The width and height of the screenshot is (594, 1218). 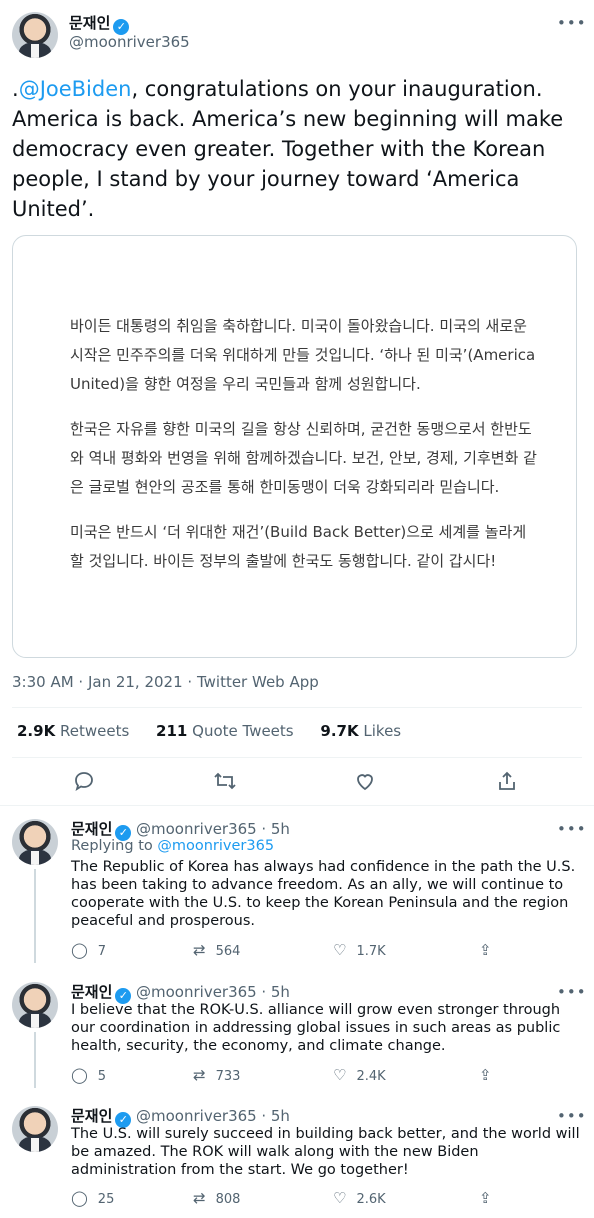 I want to click on reply-count: 5, so click(x=102, y=1076).